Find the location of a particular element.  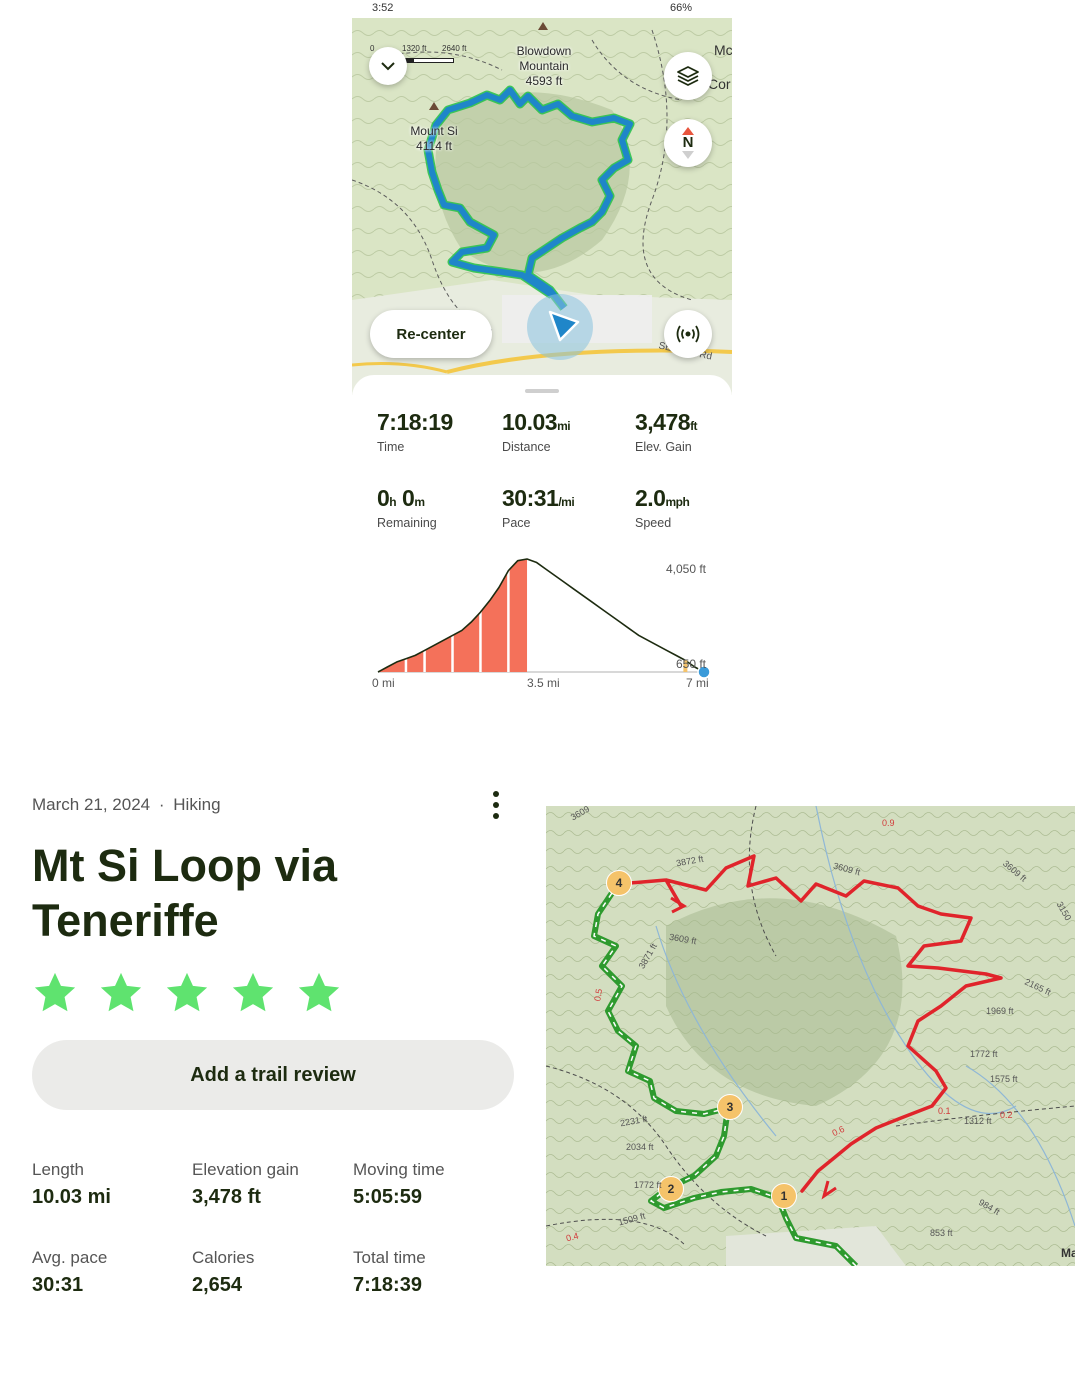

layers-icon is located at coordinates (688, 76).